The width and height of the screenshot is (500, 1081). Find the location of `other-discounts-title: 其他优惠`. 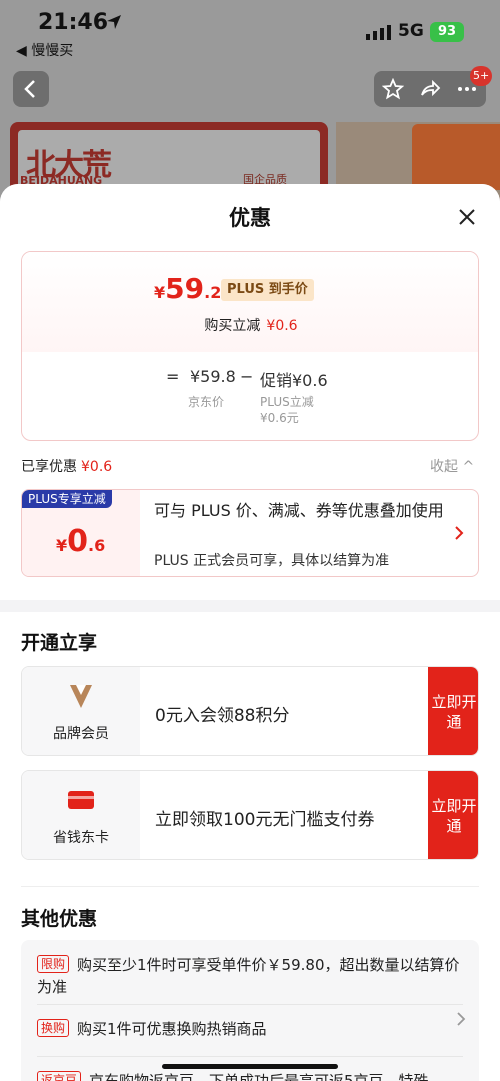

other-discounts-title: 其他优惠 is located at coordinates (59, 919).